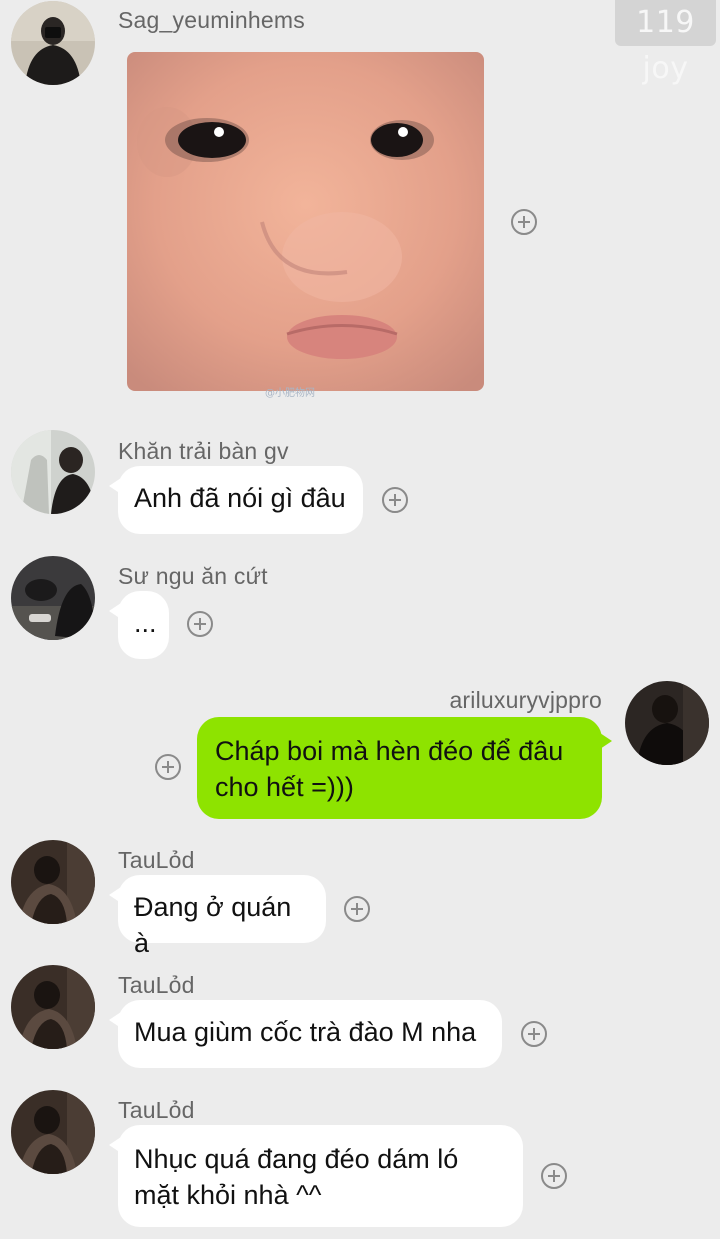  What do you see at coordinates (316, 1176) in the screenshot?
I see `message-bubble: Nhục quá đang đéo dám ló mặt khỏi nhà ^^` at bounding box center [316, 1176].